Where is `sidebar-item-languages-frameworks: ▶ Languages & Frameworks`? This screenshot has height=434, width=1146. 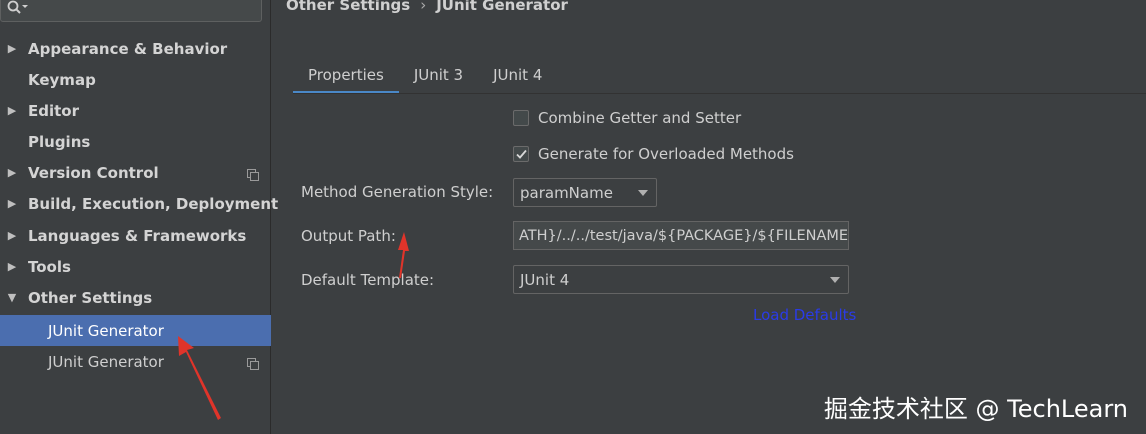
sidebar-item-languages-frameworks: ▶ Languages & Frameworks is located at coordinates (135, 235).